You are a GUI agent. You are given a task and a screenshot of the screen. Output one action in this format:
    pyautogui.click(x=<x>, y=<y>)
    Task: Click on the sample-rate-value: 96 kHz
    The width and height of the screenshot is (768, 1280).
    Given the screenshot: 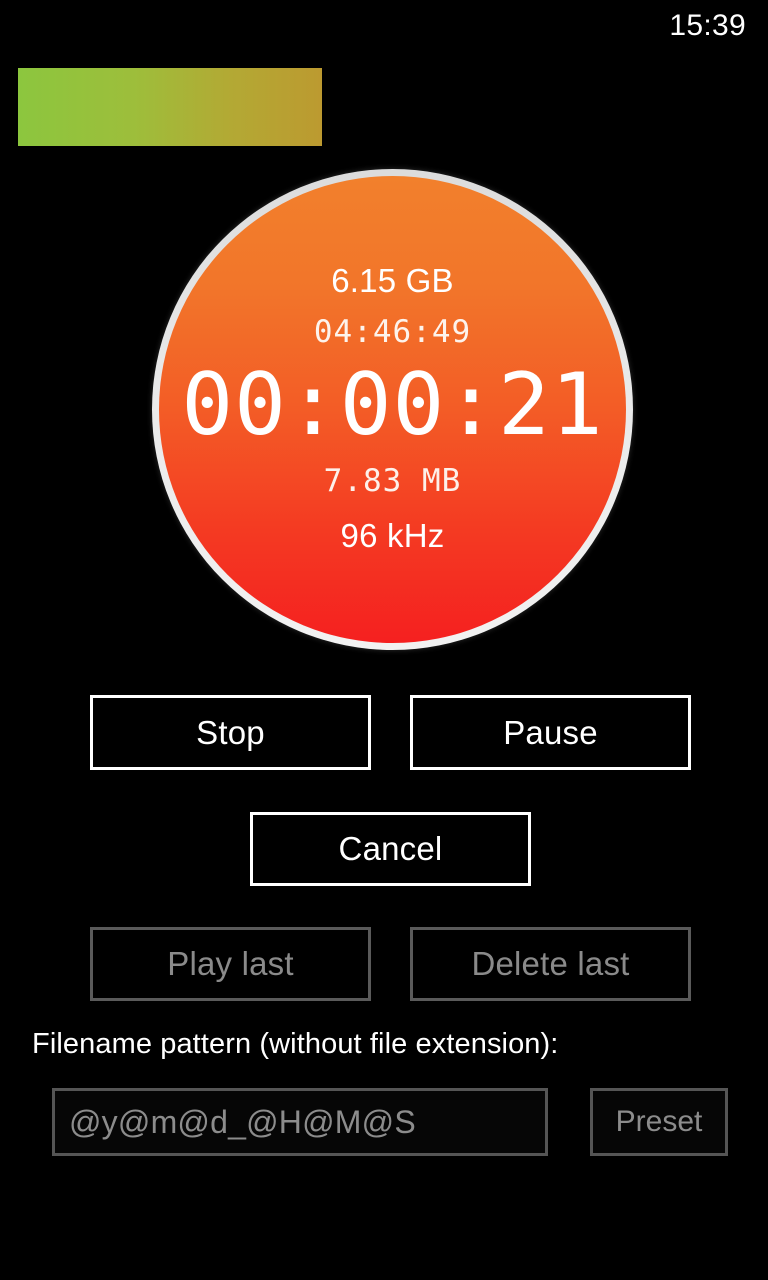 What is the action you would take?
    pyautogui.click(x=392, y=535)
    